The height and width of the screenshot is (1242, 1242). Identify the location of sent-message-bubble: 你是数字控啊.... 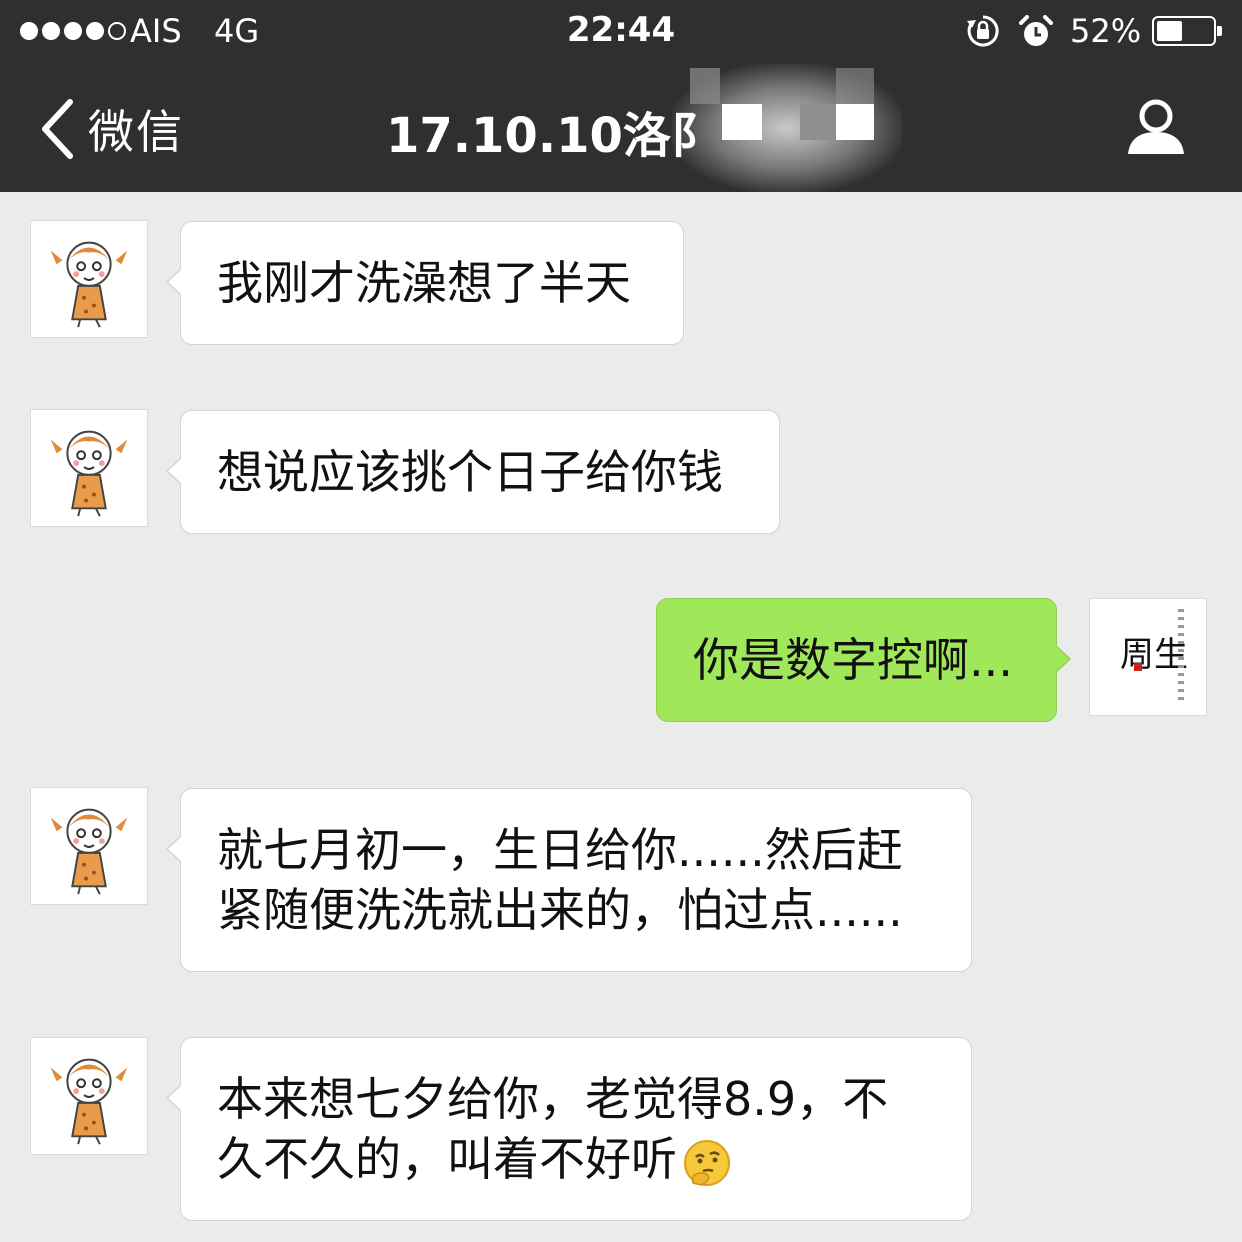
(863, 660).